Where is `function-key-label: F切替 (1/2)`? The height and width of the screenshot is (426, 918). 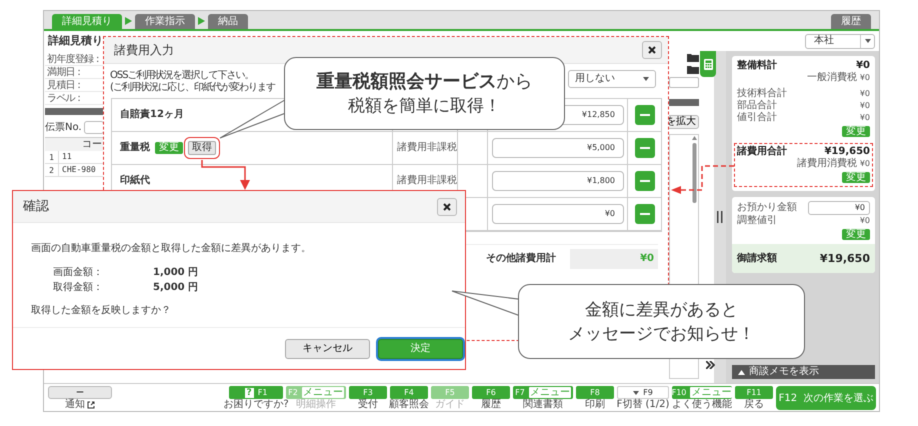
function-key-label: F切替 (1/2) is located at coordinates (643, 405).